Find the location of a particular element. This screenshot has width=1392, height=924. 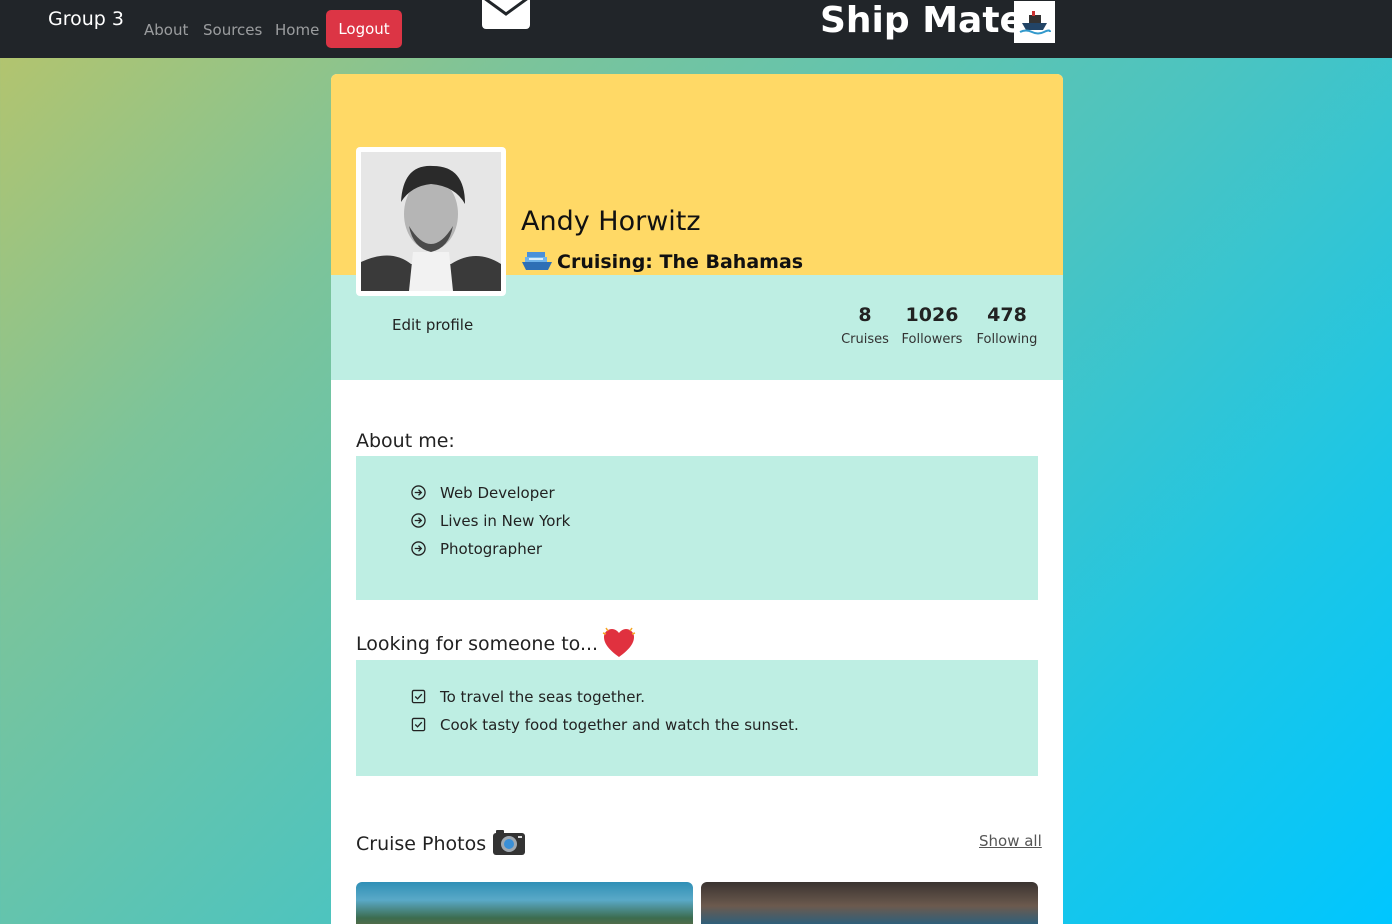

list-item: Photographer is located at coordinates (476, 549).